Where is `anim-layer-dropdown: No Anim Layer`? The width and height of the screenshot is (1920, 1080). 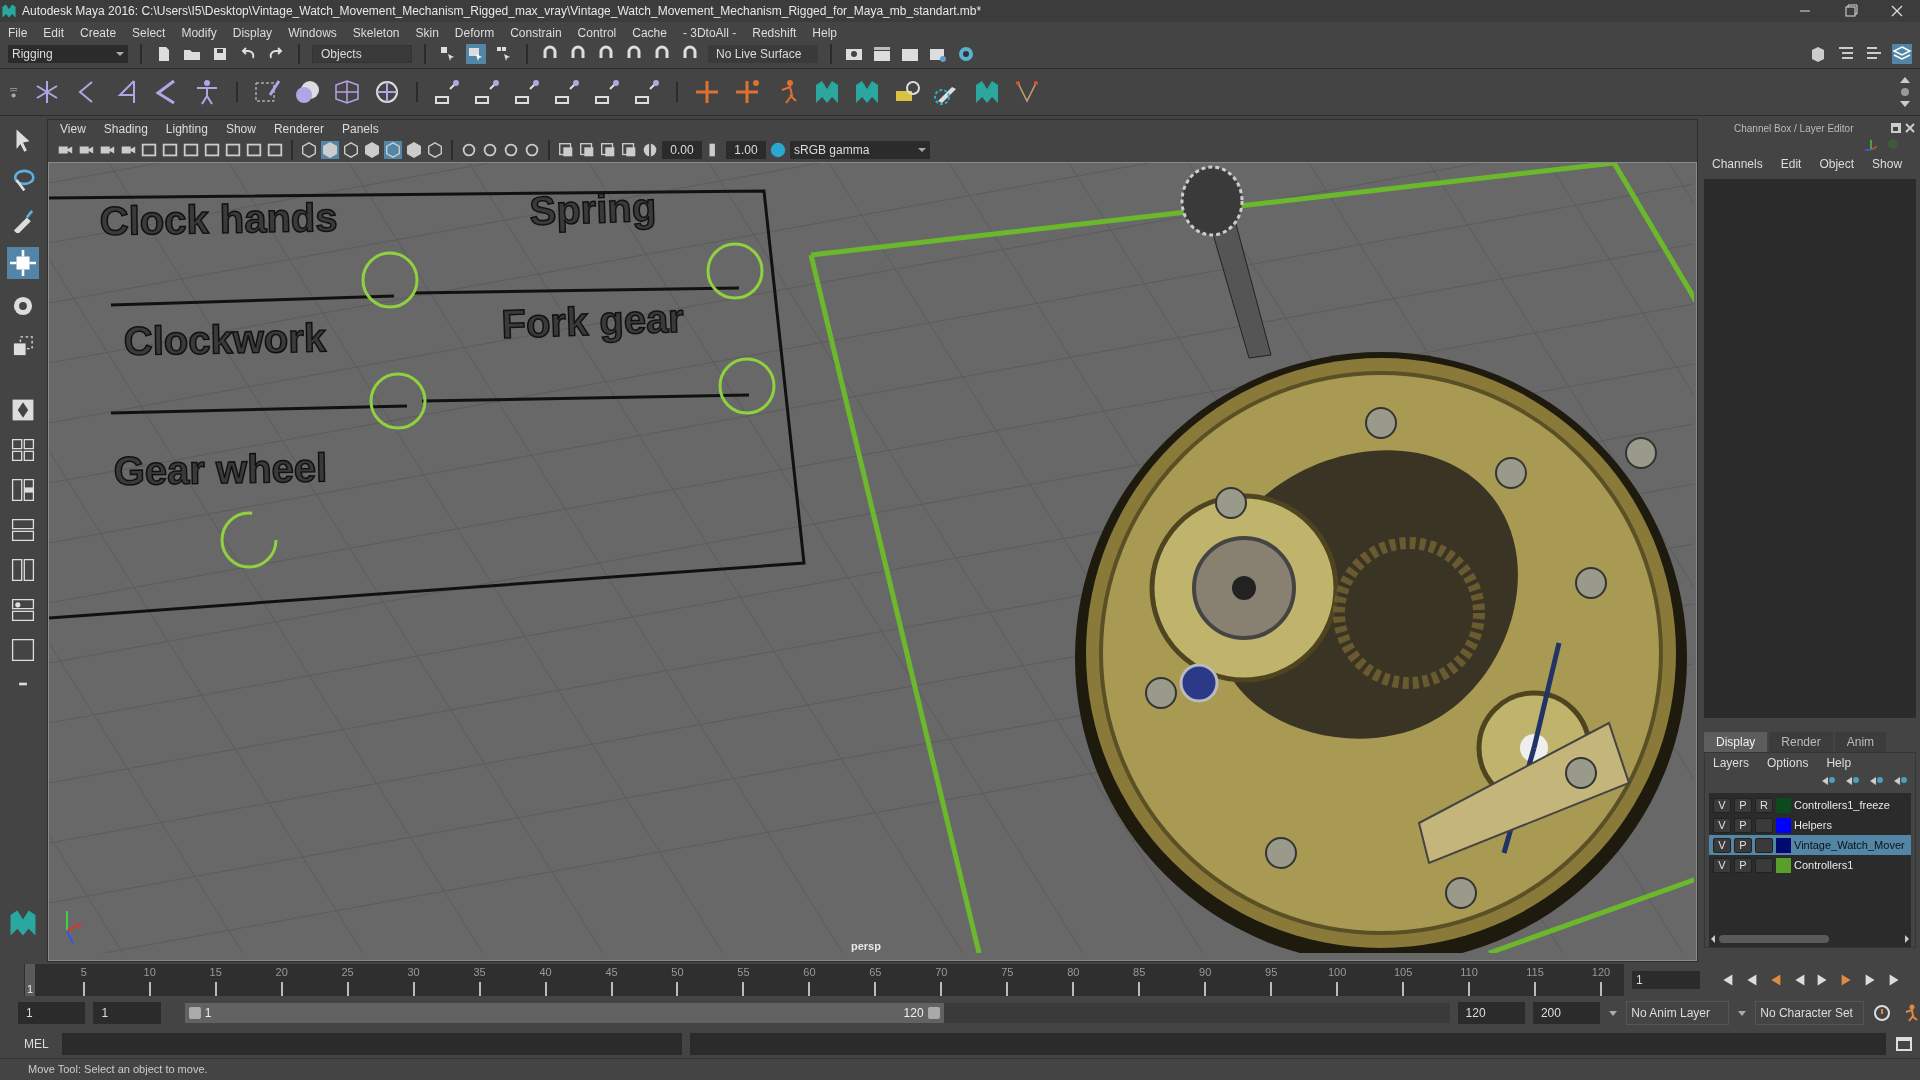
anim-layer-dropdown: No Anim Layer is located at coordinates (1678, 1013).